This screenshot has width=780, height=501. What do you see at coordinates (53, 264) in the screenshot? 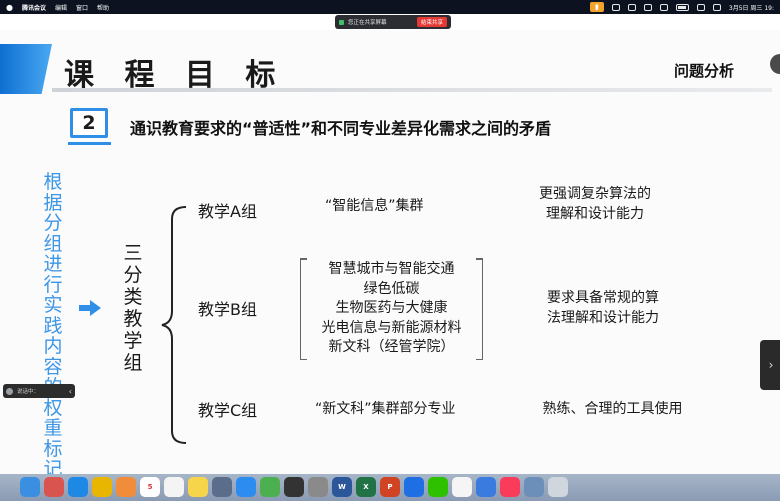
I see `left-vertical-char: 进` at bounding box center [53, 264].